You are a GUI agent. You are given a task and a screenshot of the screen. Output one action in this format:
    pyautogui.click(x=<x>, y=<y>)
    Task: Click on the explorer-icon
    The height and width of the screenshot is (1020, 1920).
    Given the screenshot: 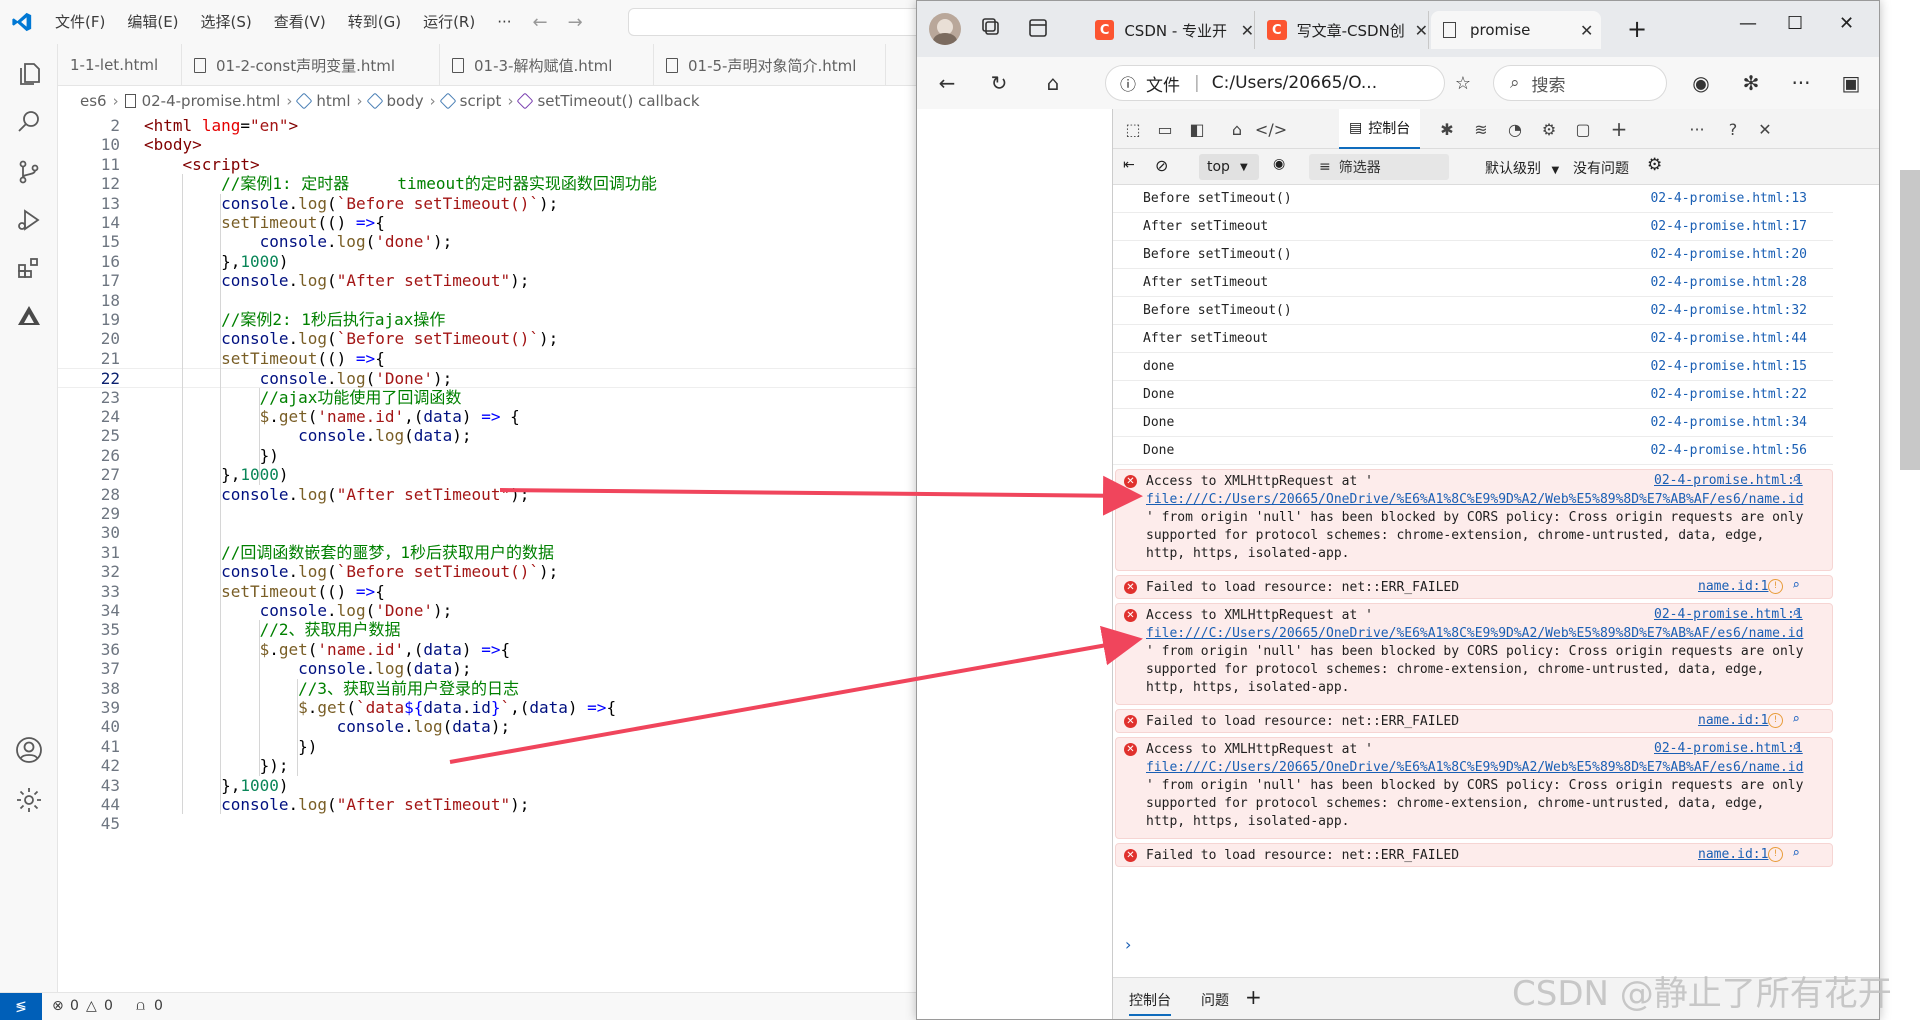 What is the action you would take?
    pyautogui.click(x=29, y=74)
    